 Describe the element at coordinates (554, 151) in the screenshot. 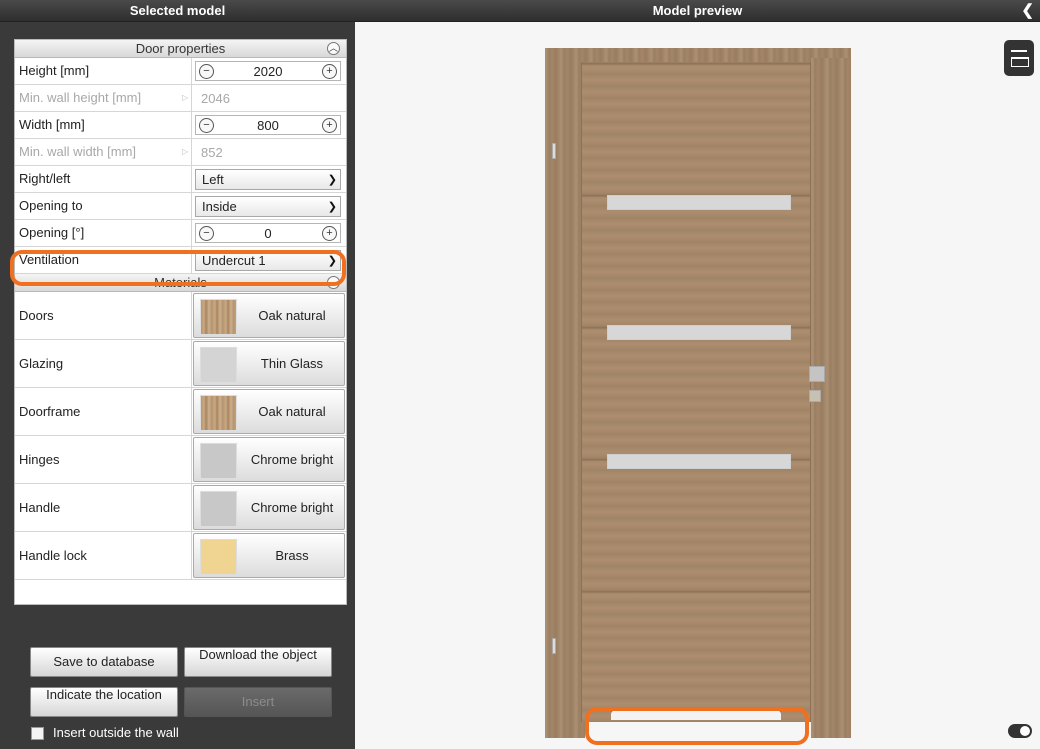

I see `hinge-icon` at that location.